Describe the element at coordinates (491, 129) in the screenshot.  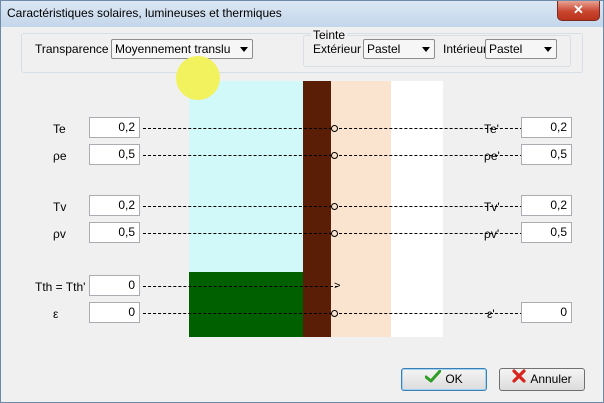
I see `te-prime-label: Te'` at that location.